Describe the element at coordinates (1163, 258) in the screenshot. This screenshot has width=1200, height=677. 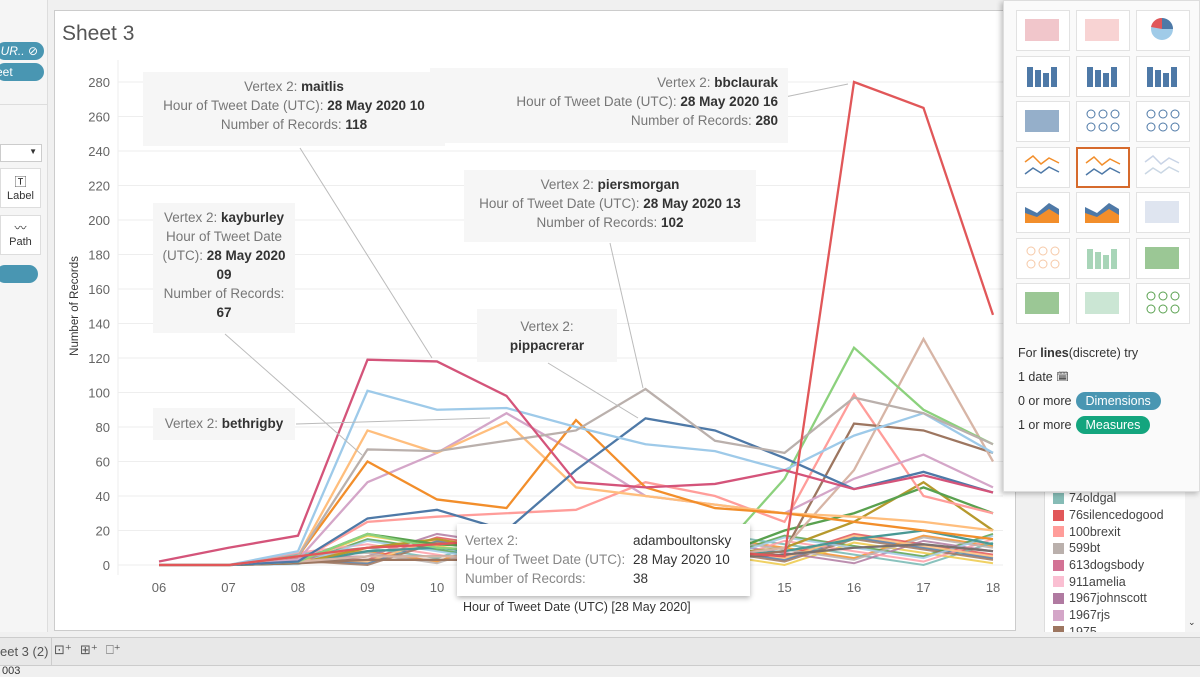
I see `show-me-box-plot` at that location.